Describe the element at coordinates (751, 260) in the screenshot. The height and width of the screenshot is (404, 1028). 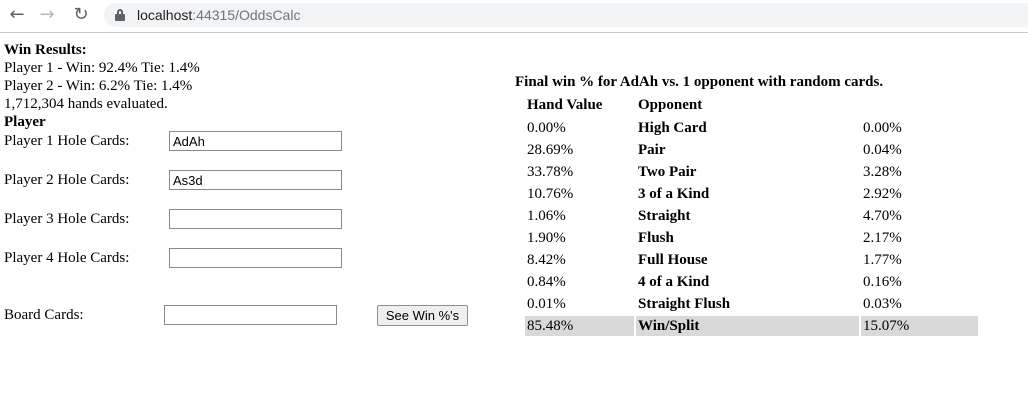
I see `table-row: 8.42% Full House 1.77%` at that location.